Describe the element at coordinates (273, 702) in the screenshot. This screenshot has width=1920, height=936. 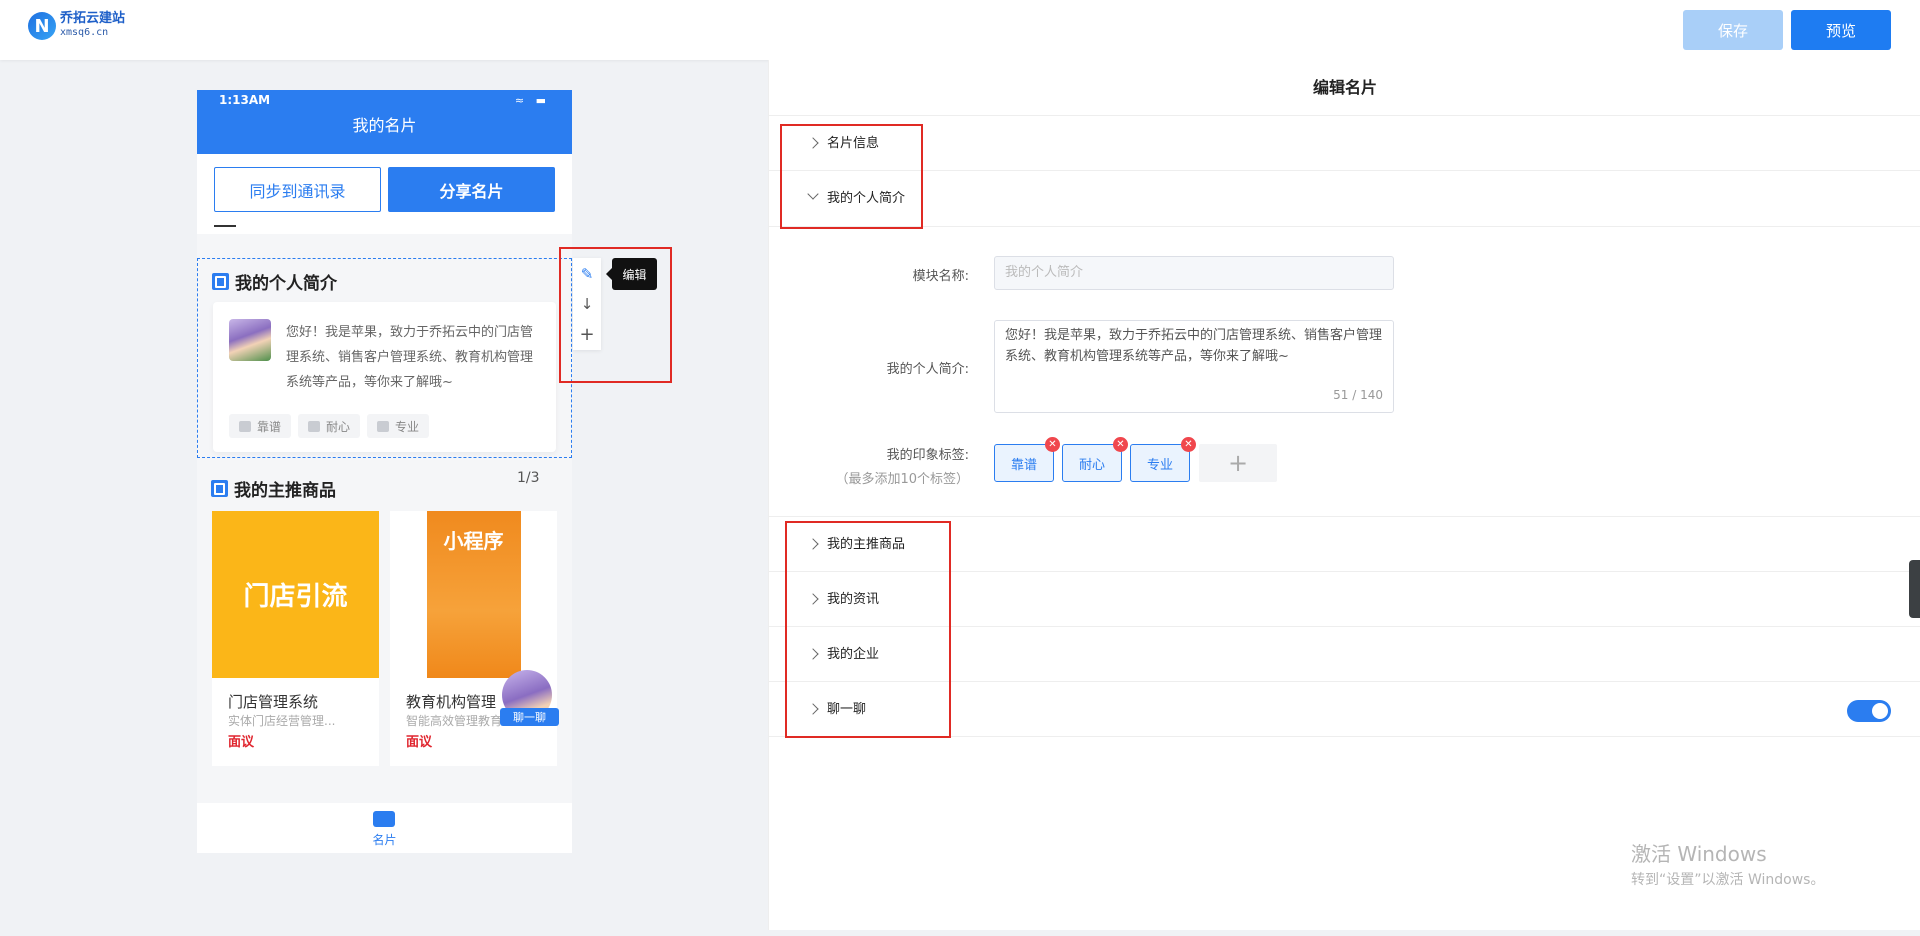
I see `product-name: 门店管理系统` at that location.